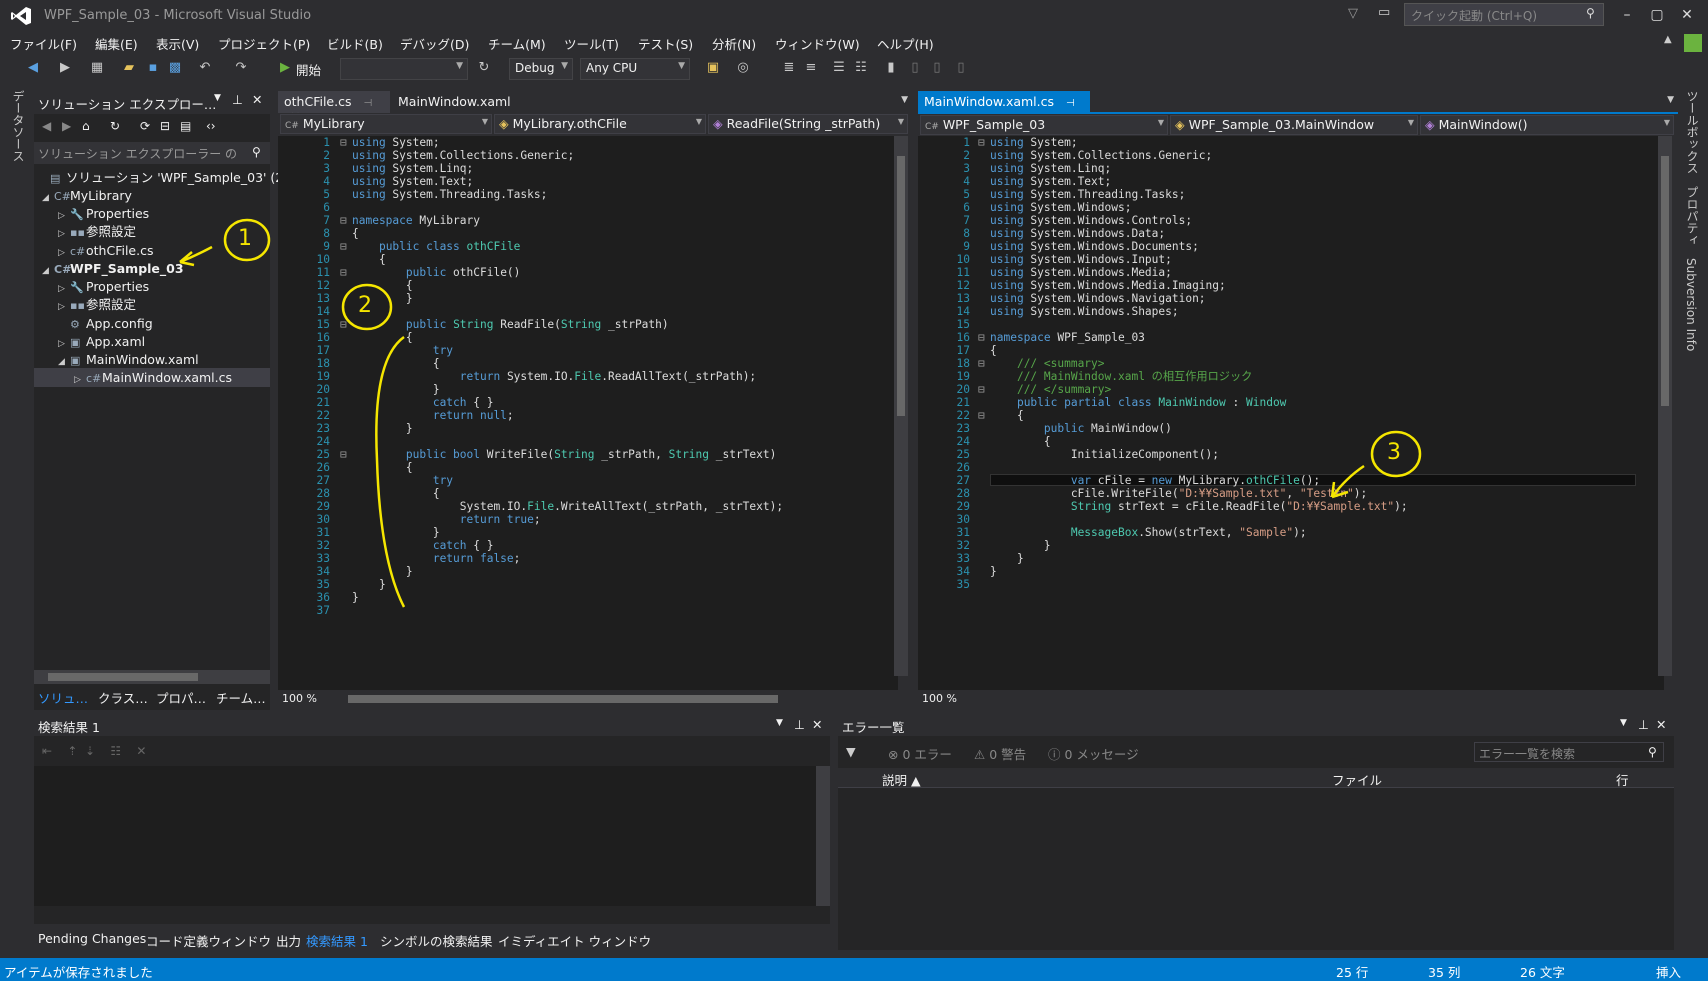 This screenshot has height=981, width=1708. I want to click on annotation-label-1: 1, so click(245, 238).